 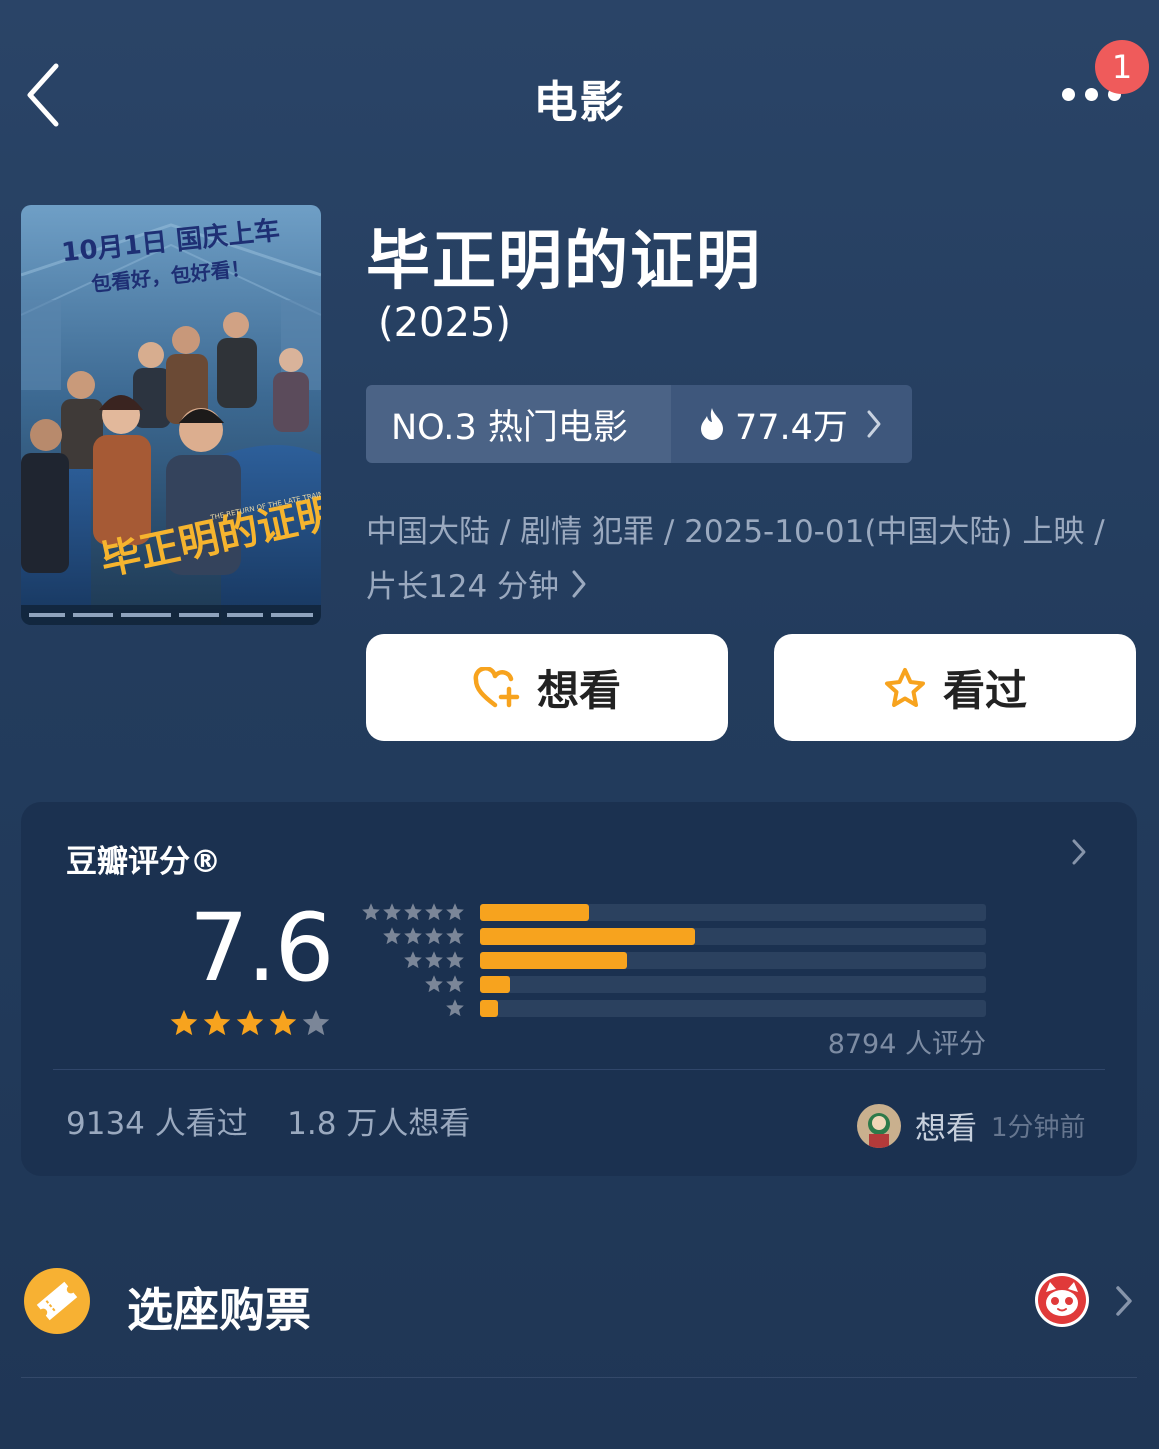 I want to click on heat-value: 77.4万, so click(x=791, y=427).